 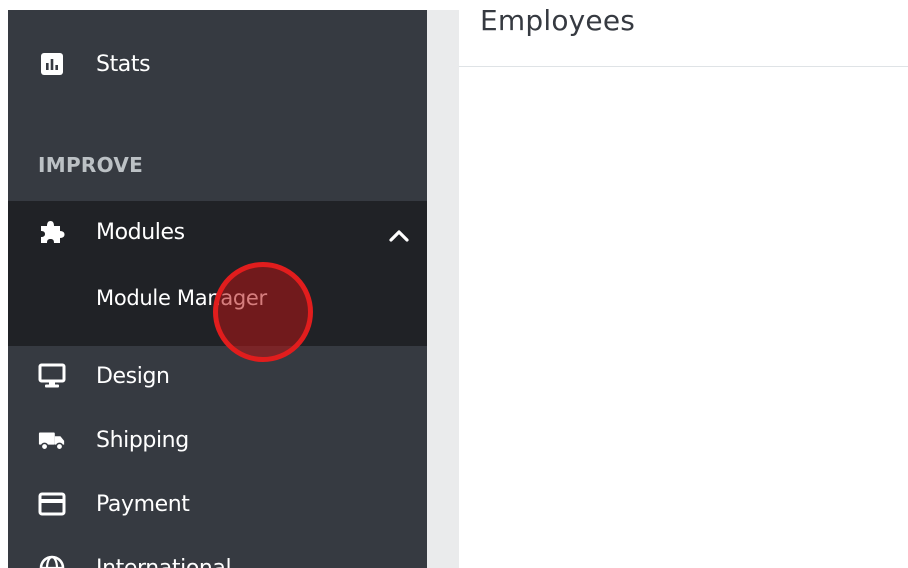 I want to click on click-indicator, so click(x=263, y=312).